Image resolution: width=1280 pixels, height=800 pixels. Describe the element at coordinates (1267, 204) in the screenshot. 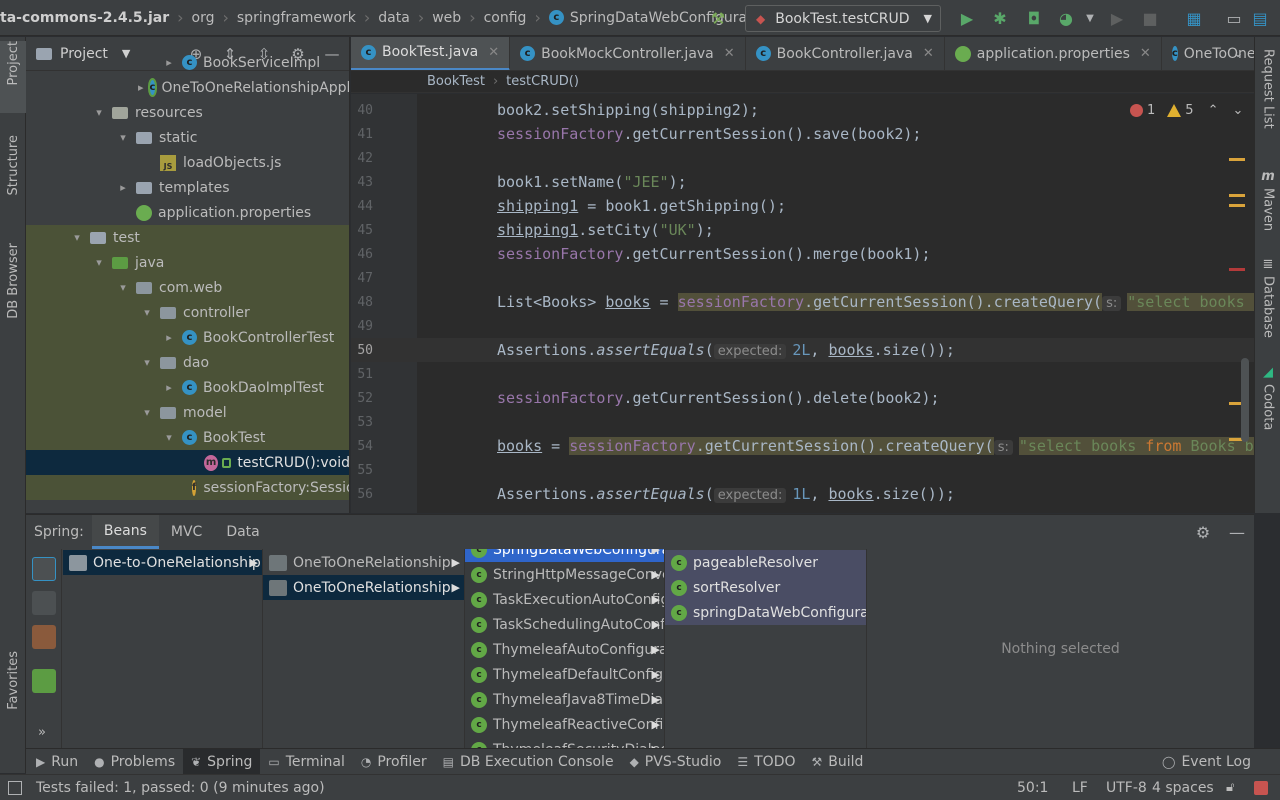

I see `tool-tab-maven: m Maven` at that location.